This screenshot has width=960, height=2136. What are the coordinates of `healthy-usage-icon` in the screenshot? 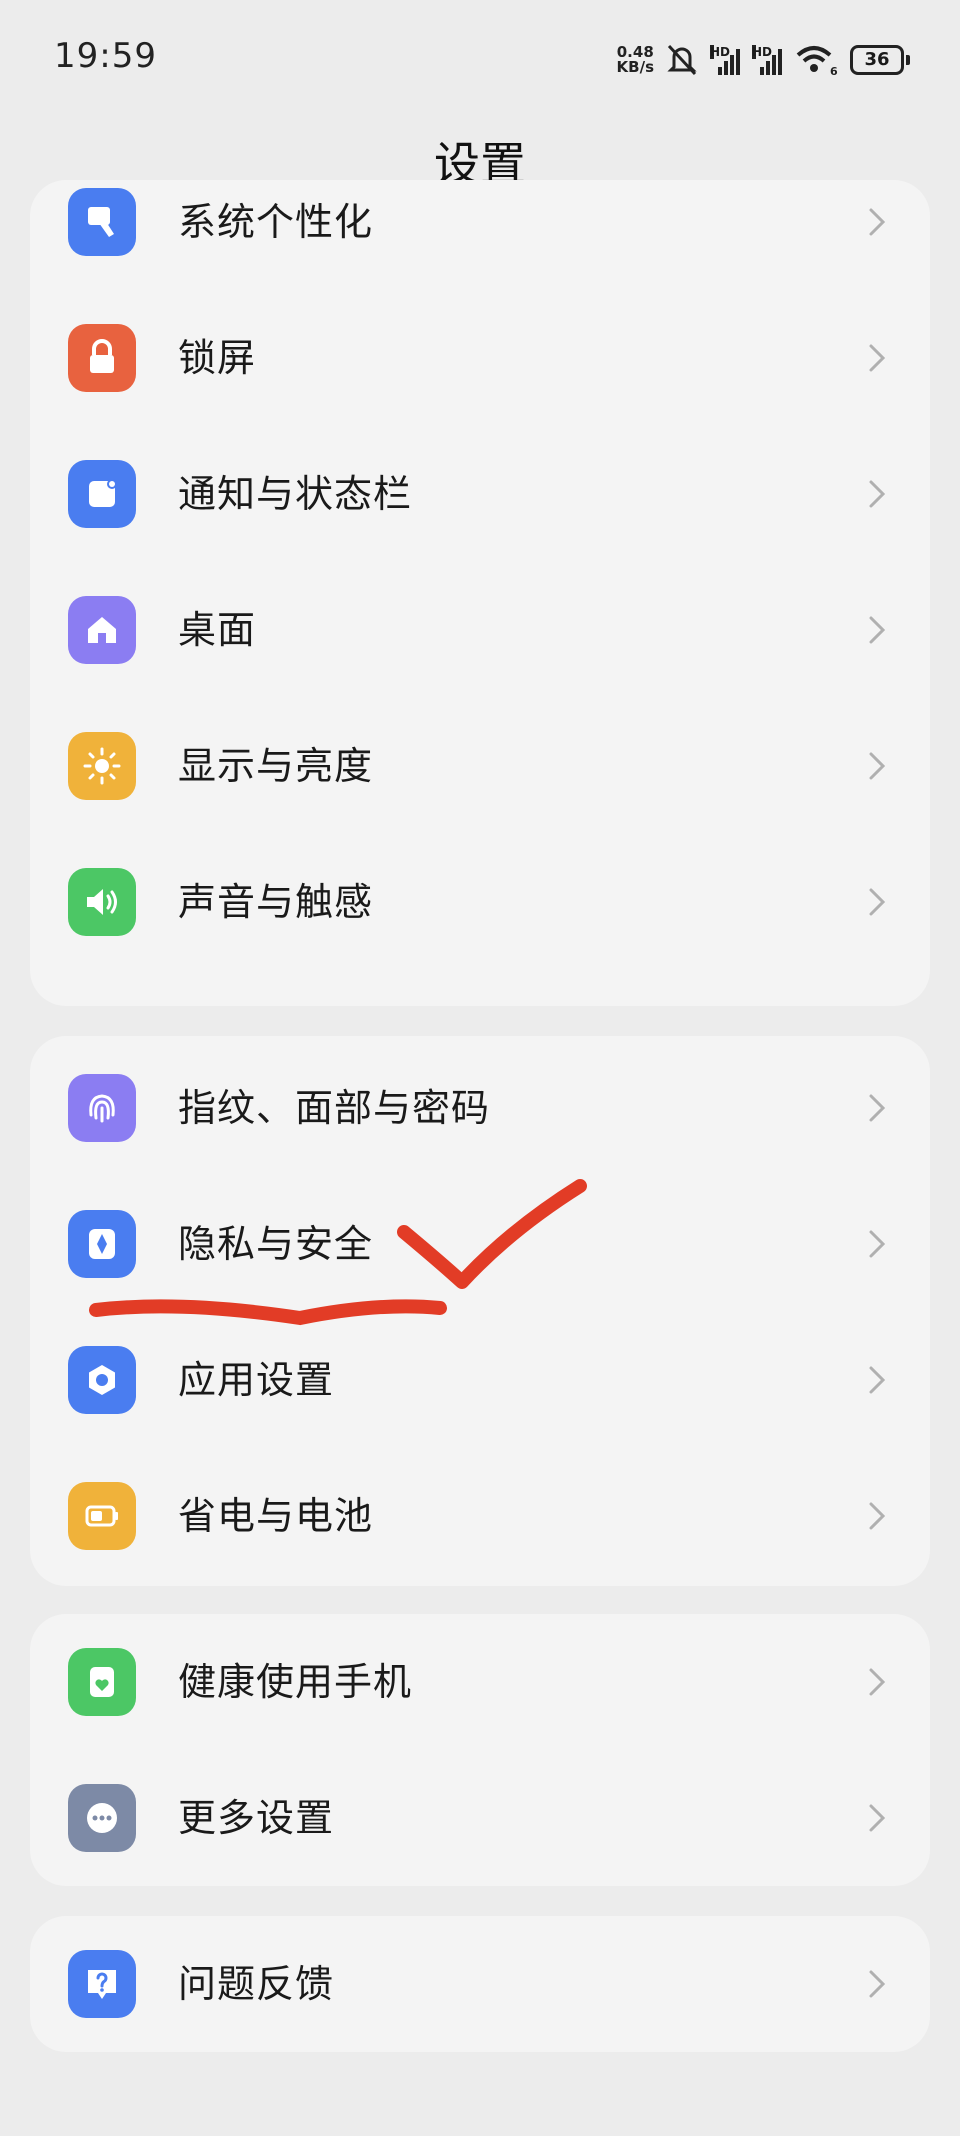 It's located at (102, 1682).